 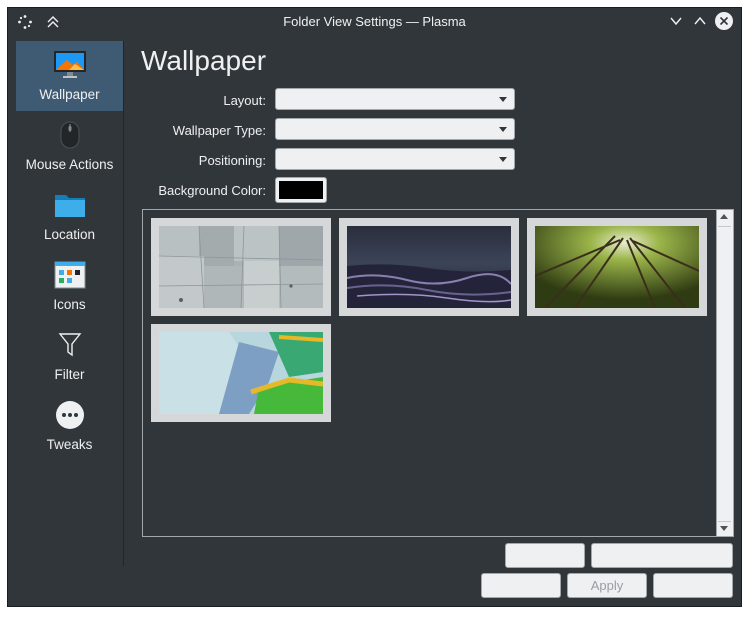 What do you see at coordinates (69, 164) in the screenshot?
I see `sidebar-item-label: Mouse Actions` at bounding box center [69, 164].